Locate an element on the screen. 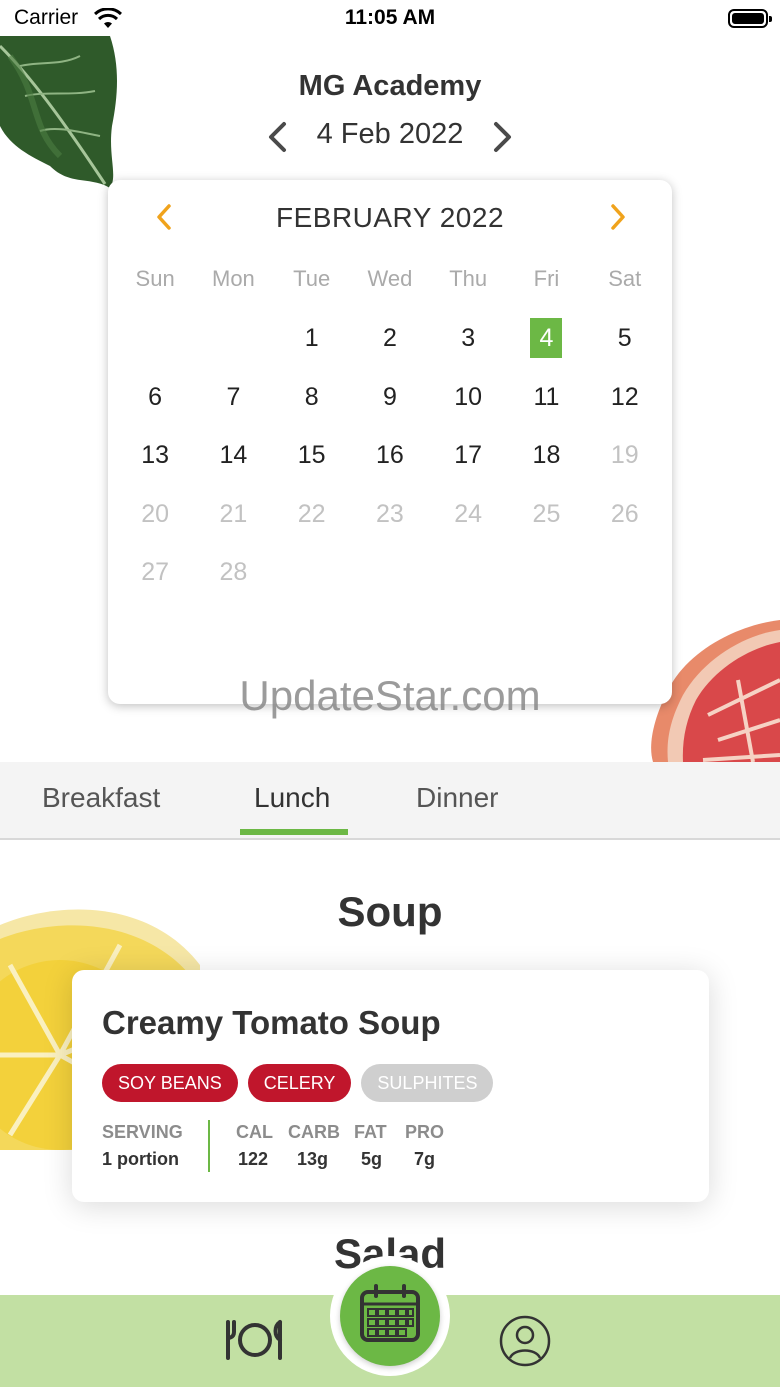 The image size is (780, 1387). calendar-day: 20 is located at coordinates (155, 514).